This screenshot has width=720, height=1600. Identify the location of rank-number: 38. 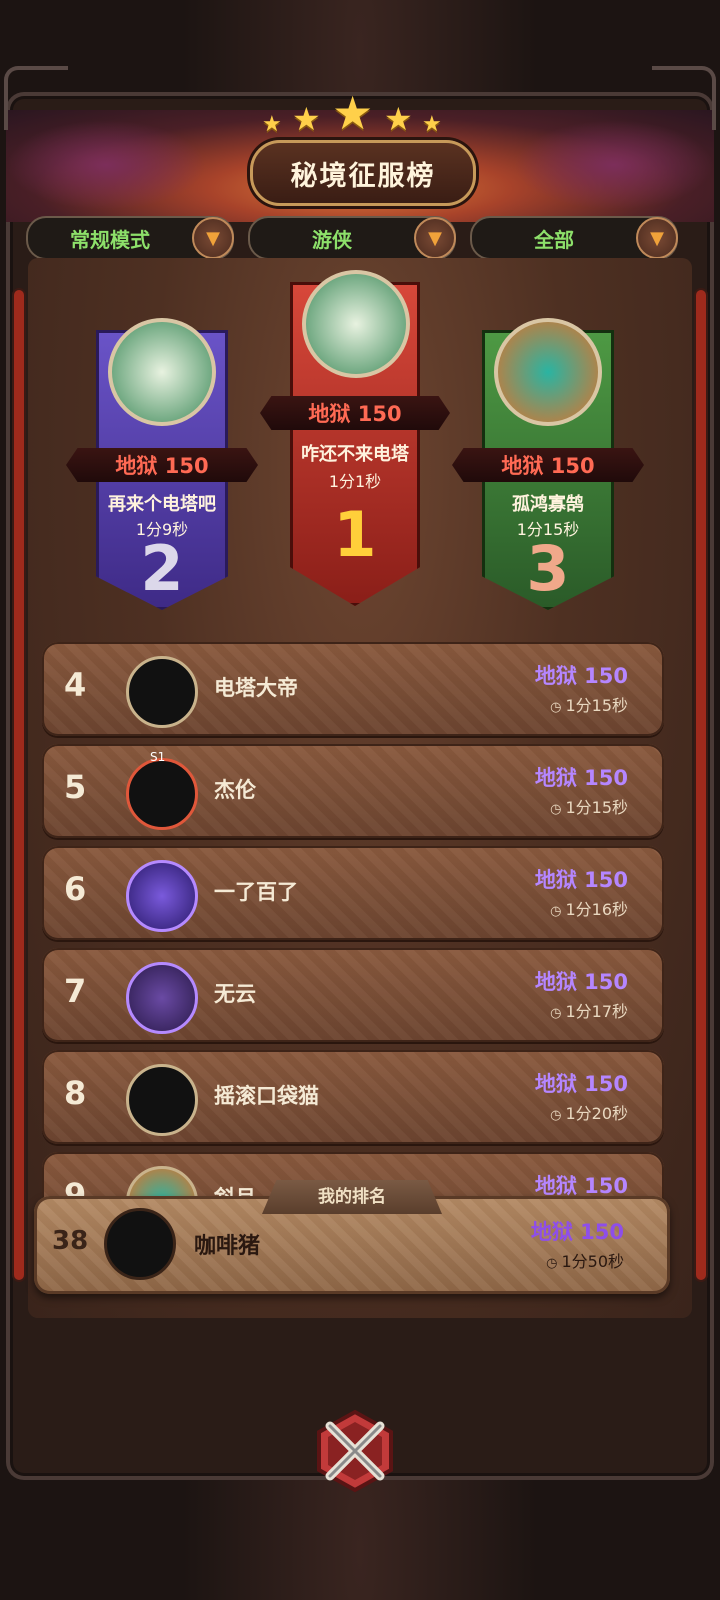
(70, 1241).